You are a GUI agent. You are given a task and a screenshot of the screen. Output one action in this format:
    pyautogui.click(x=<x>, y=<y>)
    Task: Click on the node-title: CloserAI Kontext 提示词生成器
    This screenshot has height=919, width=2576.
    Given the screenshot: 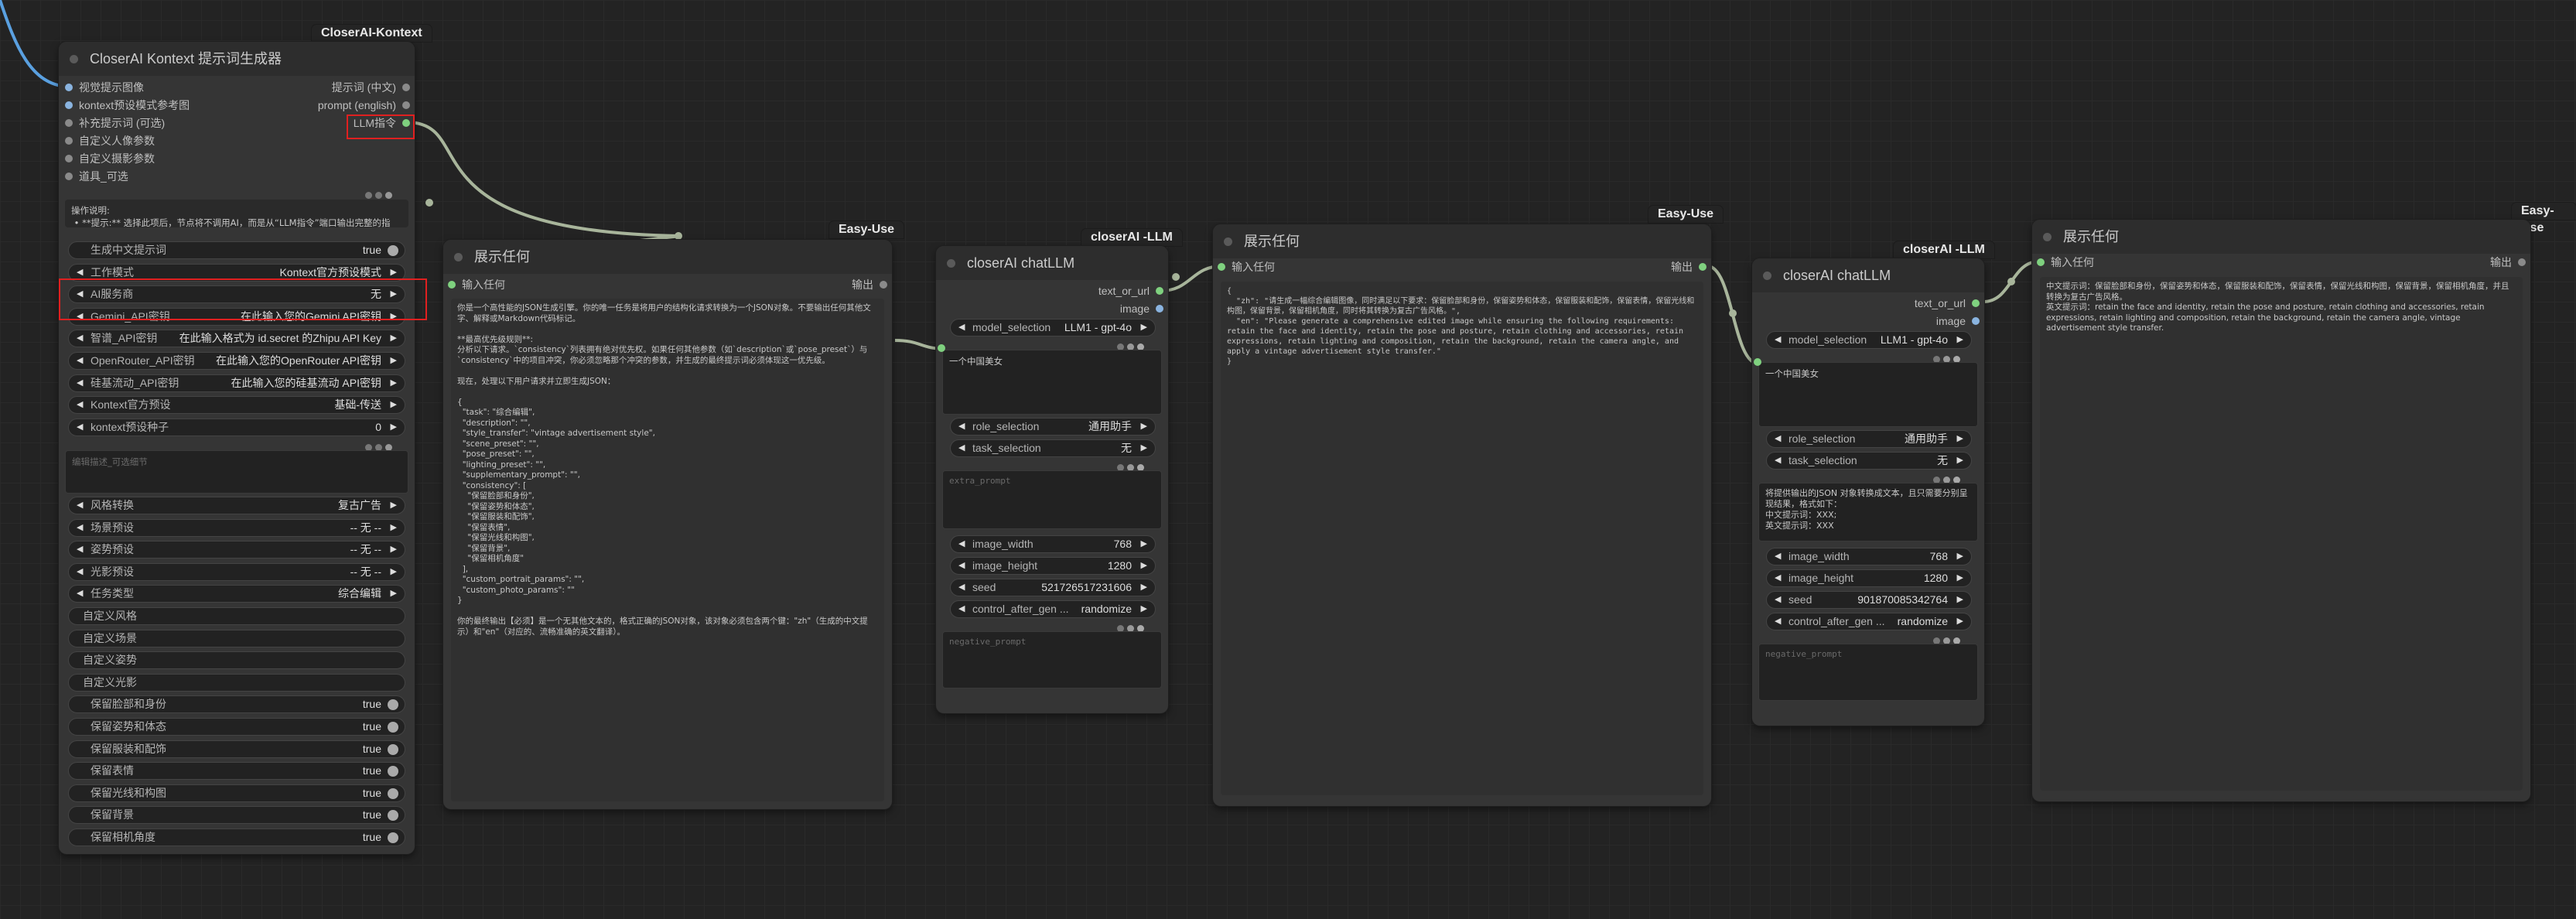 What is the action you would take?
    pyautogui.click(x=237, y=59)
    